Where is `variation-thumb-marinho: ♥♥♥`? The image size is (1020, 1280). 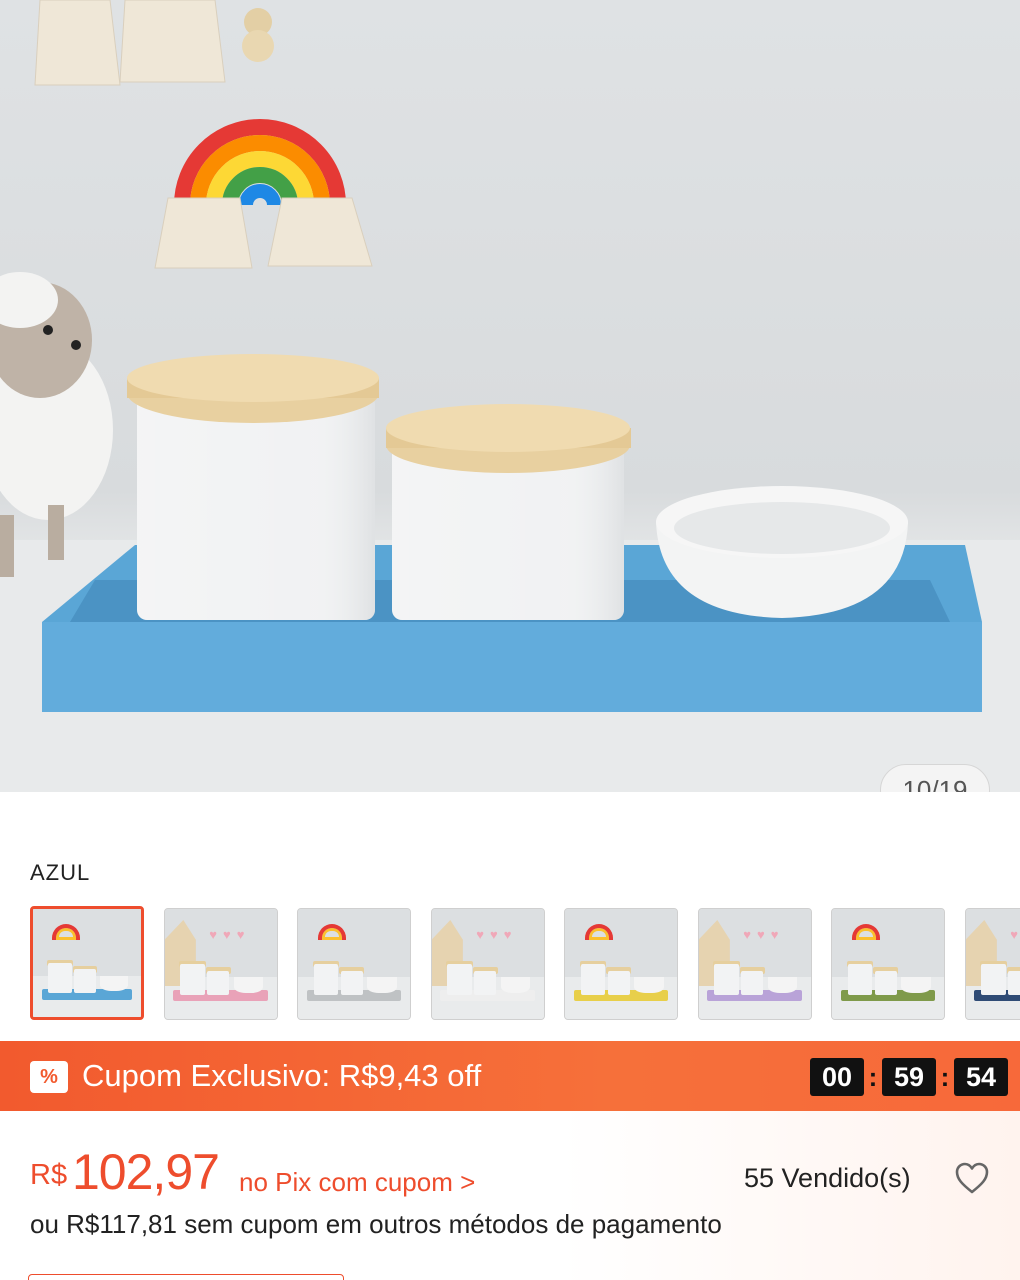 variation-thumb-marinho: ♥♥♥ is located at coordinates (992, 964).